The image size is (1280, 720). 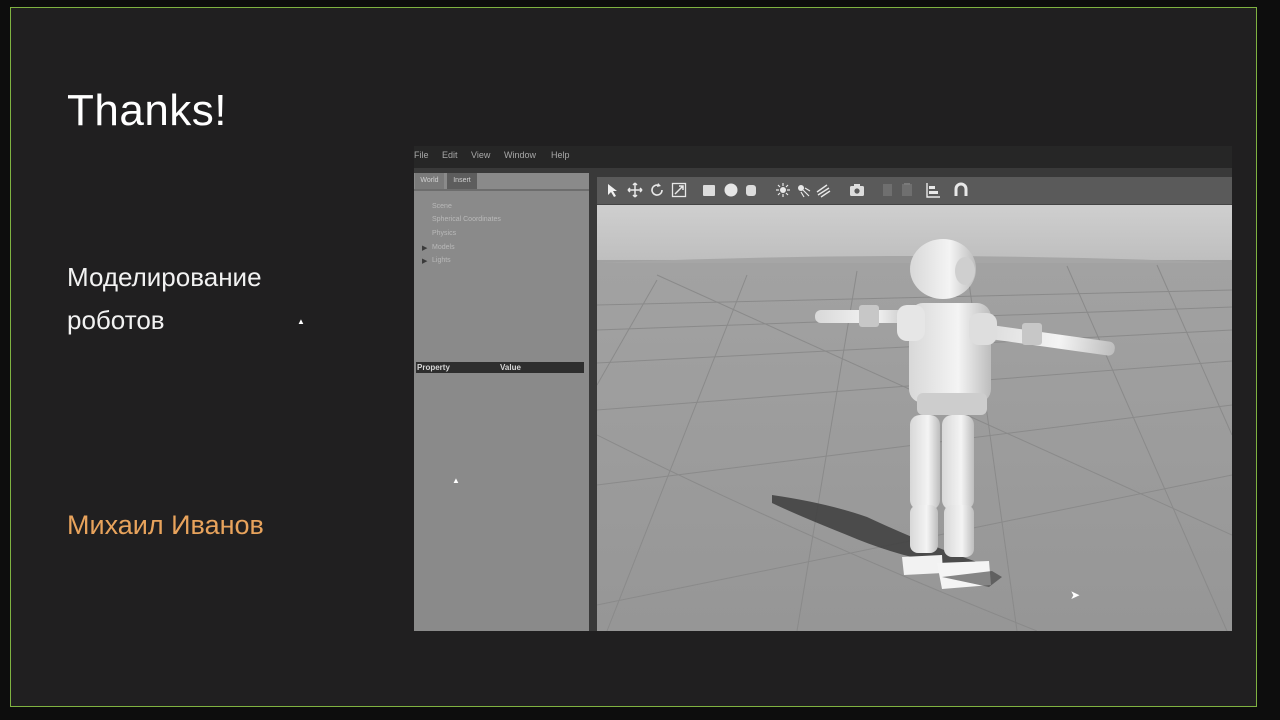 I want to click on menu-window: Window, so click(x=520, y=155).